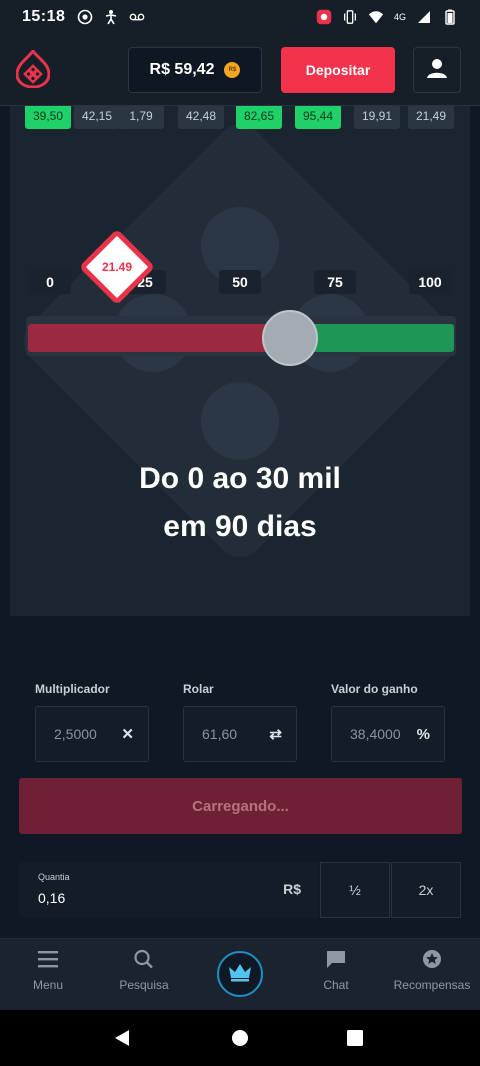  I want to click on record-icon, so click(85, 17).